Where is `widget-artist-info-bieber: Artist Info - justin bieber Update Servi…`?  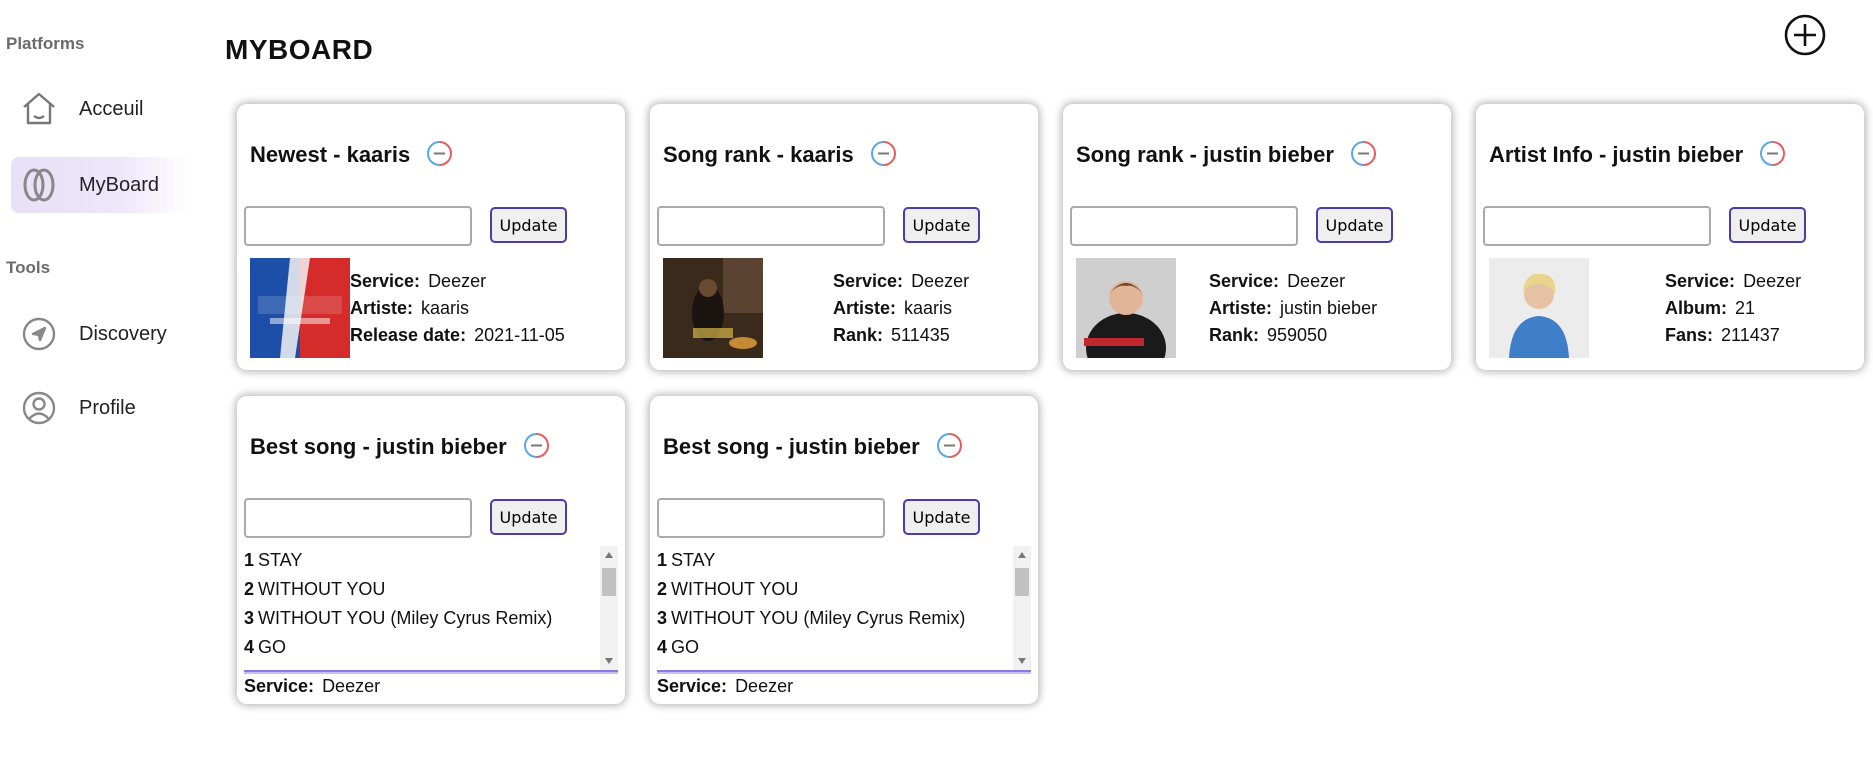
widget-artist-info-bieber: Artist Info - justin bieber Update Servi… is located at coordinates (1670, 237).